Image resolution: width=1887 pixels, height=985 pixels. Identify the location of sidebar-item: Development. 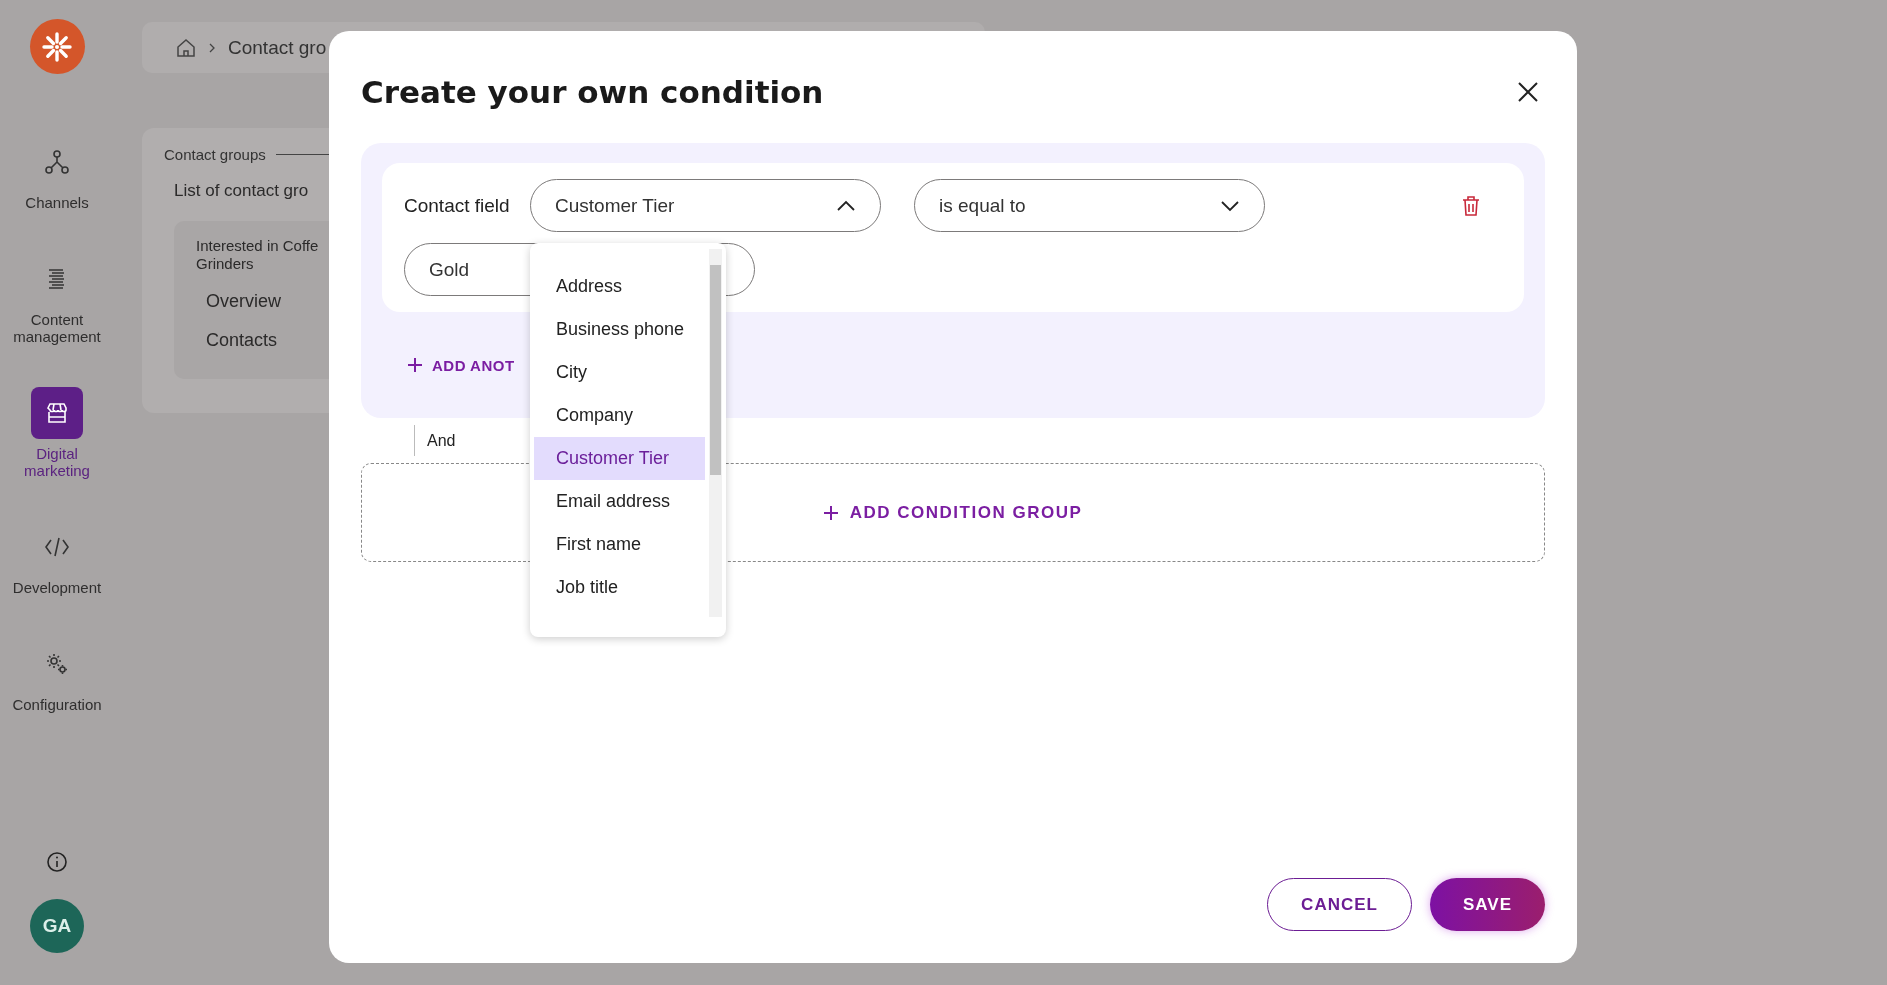
(57, 558).